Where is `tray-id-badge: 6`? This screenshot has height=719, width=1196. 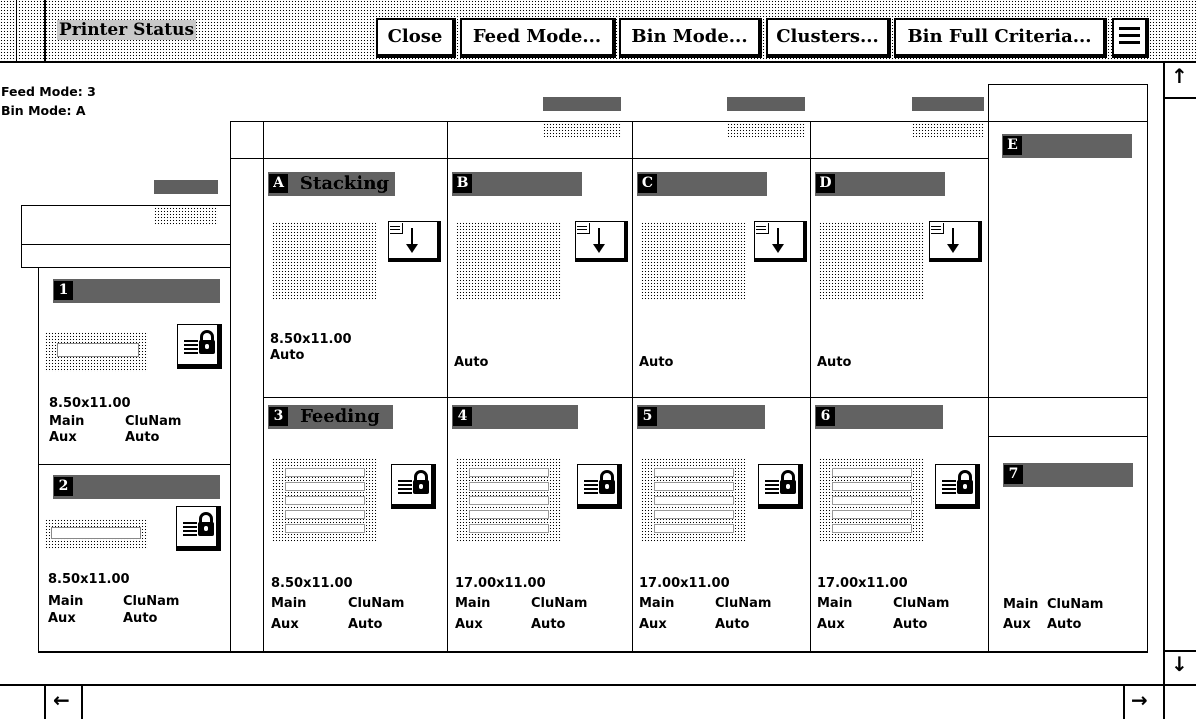
tray-id-badge: 6 is located at coordinates (825, 416).